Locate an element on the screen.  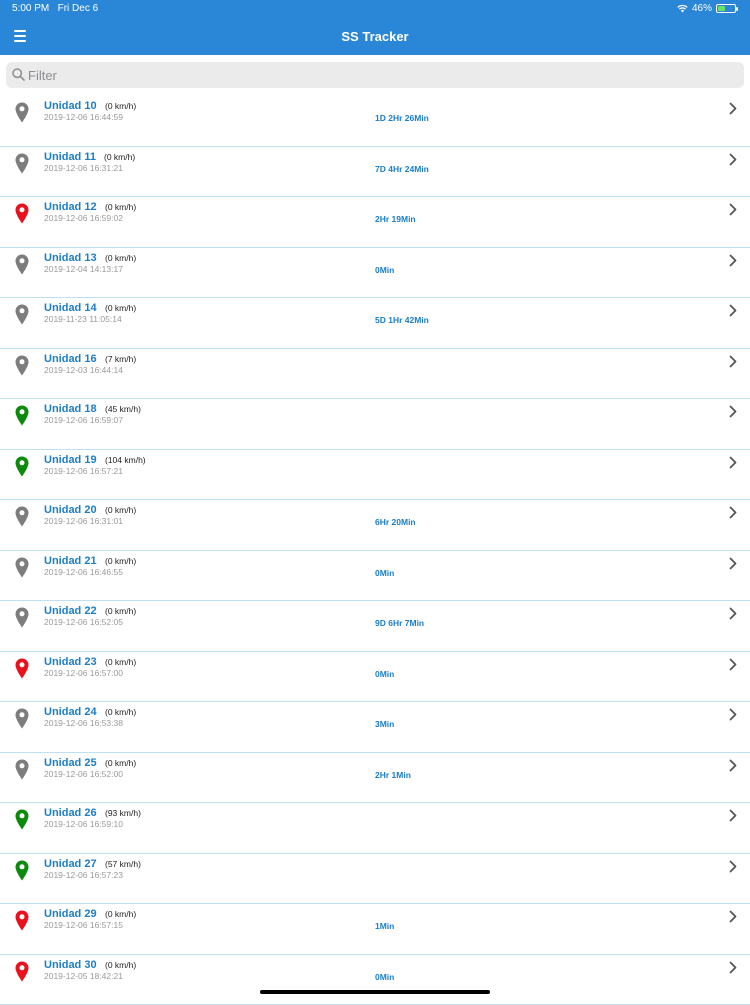
unit-speed: (7 km/h) is located at coordinates (120, 359).